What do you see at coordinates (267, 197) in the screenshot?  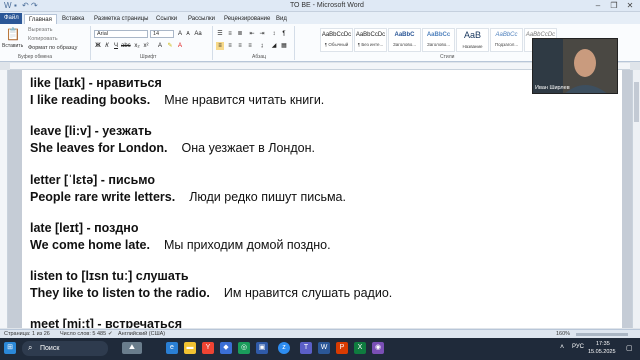 I see `translation-text: Люди редко пишут письма.` at bounding box center [267, 197].